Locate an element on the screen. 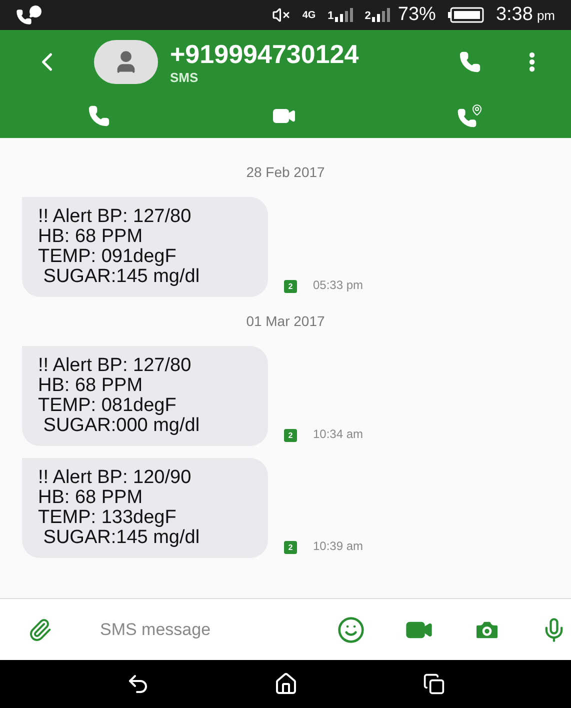 The height and width of the screenshot is (708, 571). message-line: TEMP: 081degF is located at coordinates (108, 406).